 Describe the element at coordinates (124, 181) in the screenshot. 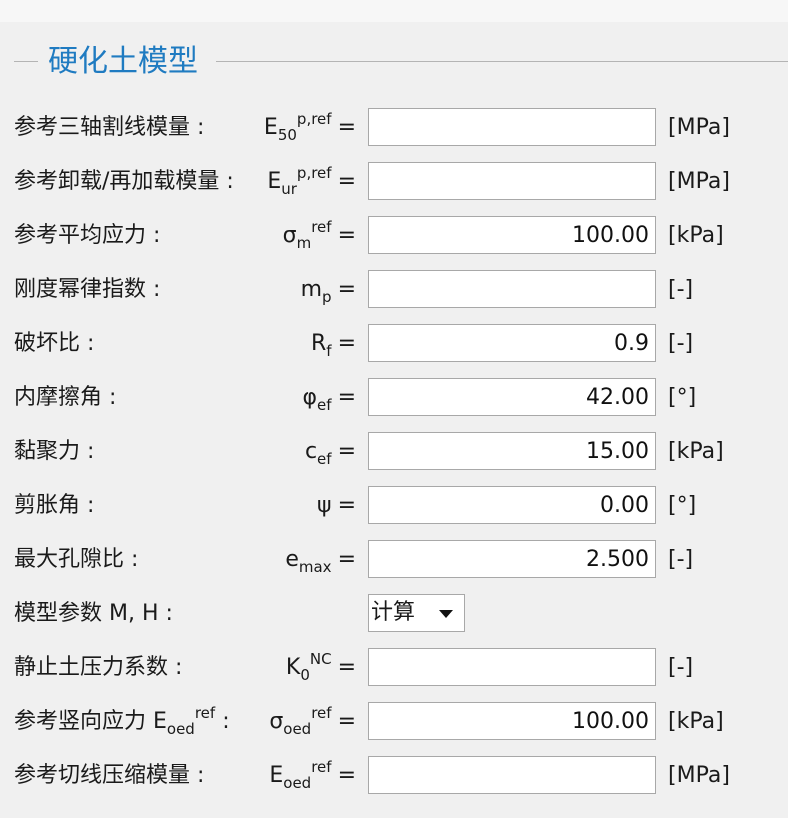

I see `field-label: 参考卸载/再加载模量 :` at that location.